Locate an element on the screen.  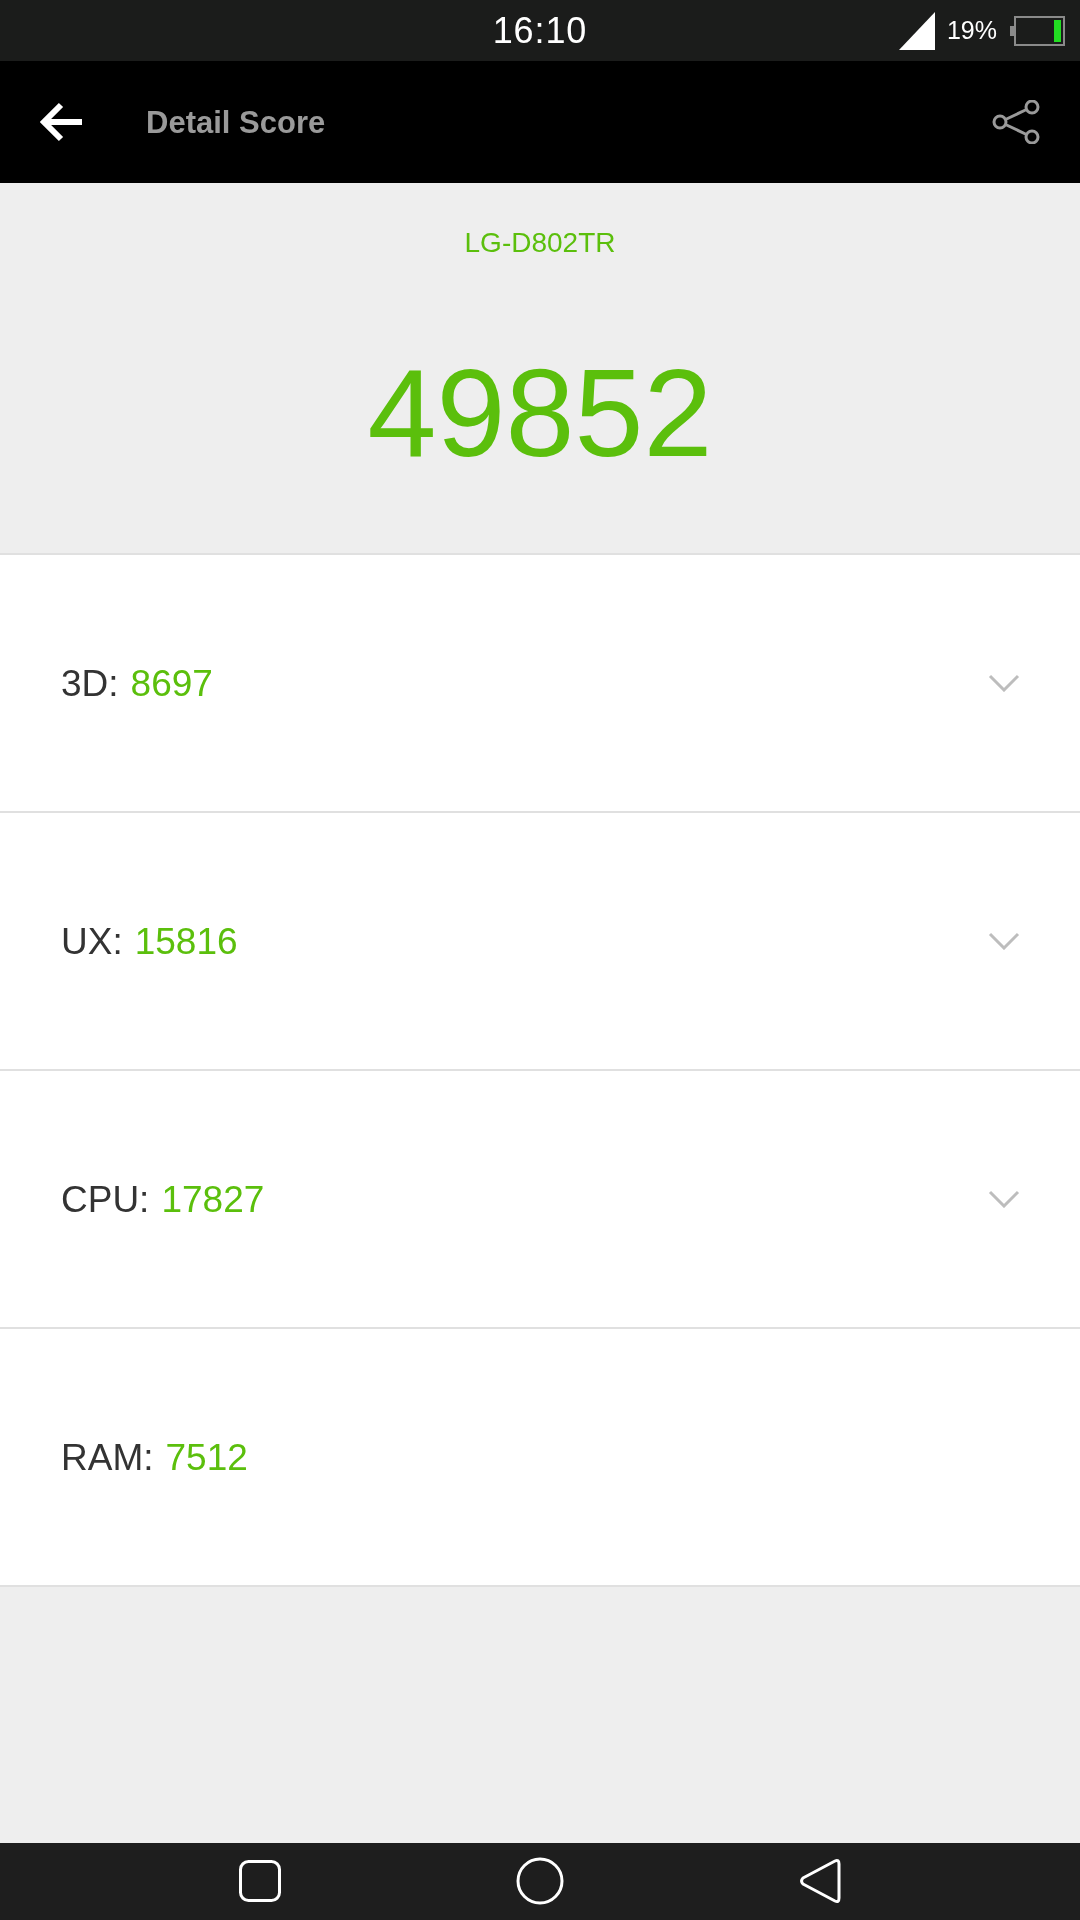
score-value: 15816 is located at coordinates (186, 941).